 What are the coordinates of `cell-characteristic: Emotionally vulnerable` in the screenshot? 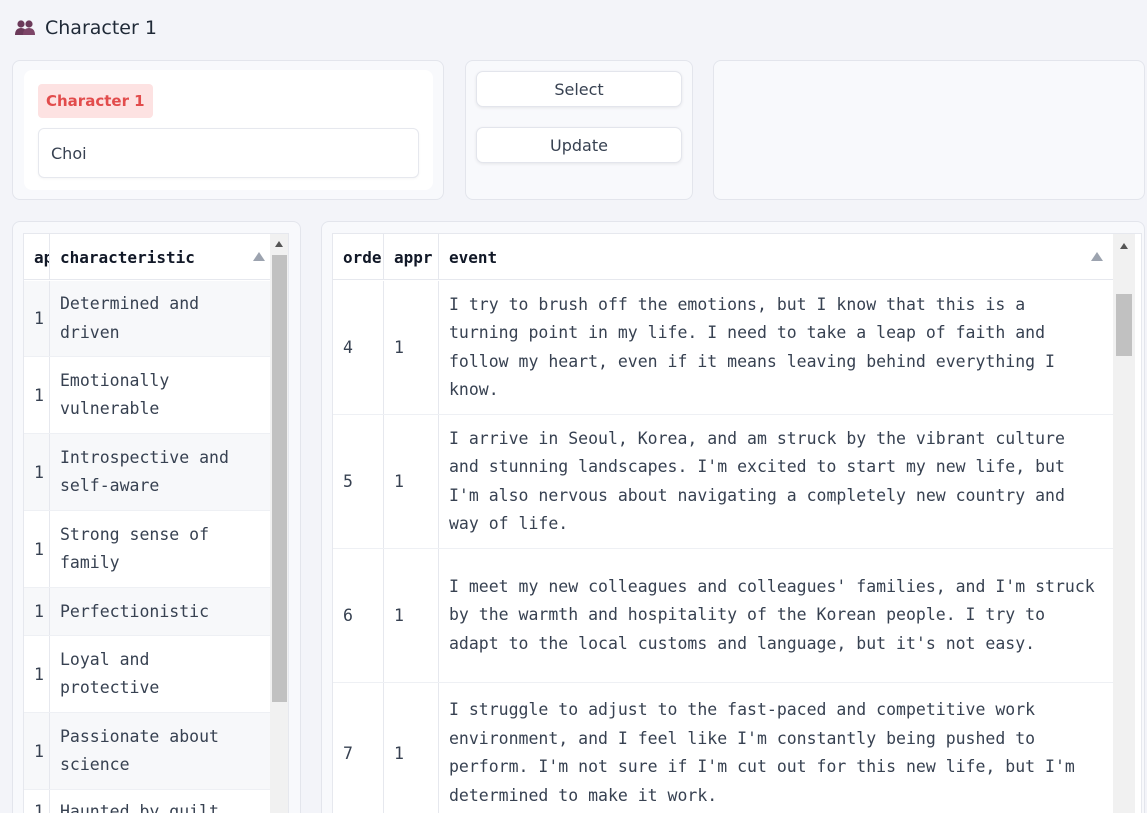 It's located at (115, 394).